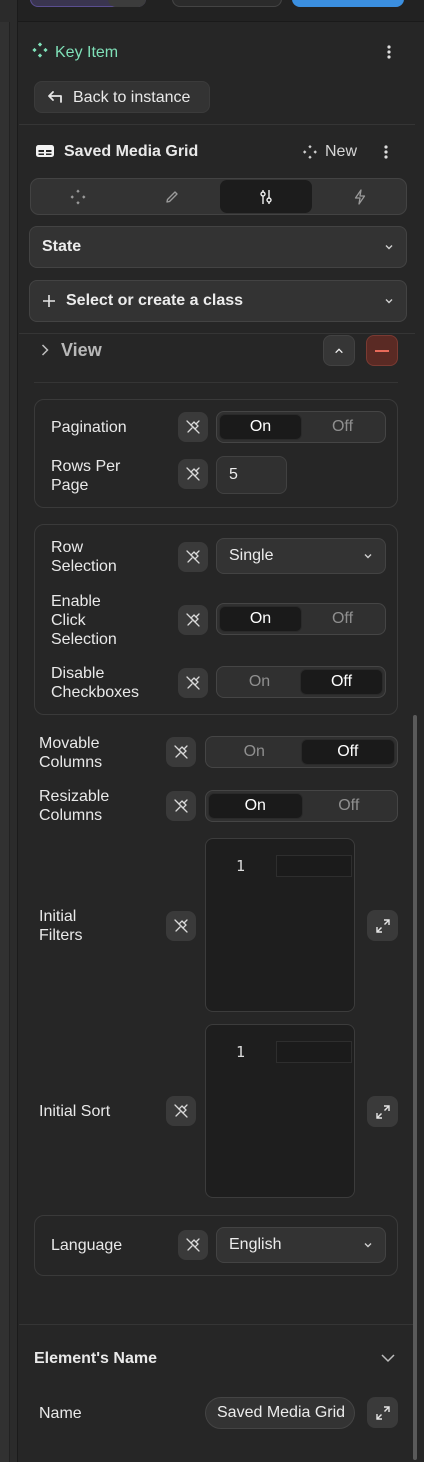  Describe the element at coordinates (348, 3) in the screenshot. I see `top-toolbar-publish-button` at that location.